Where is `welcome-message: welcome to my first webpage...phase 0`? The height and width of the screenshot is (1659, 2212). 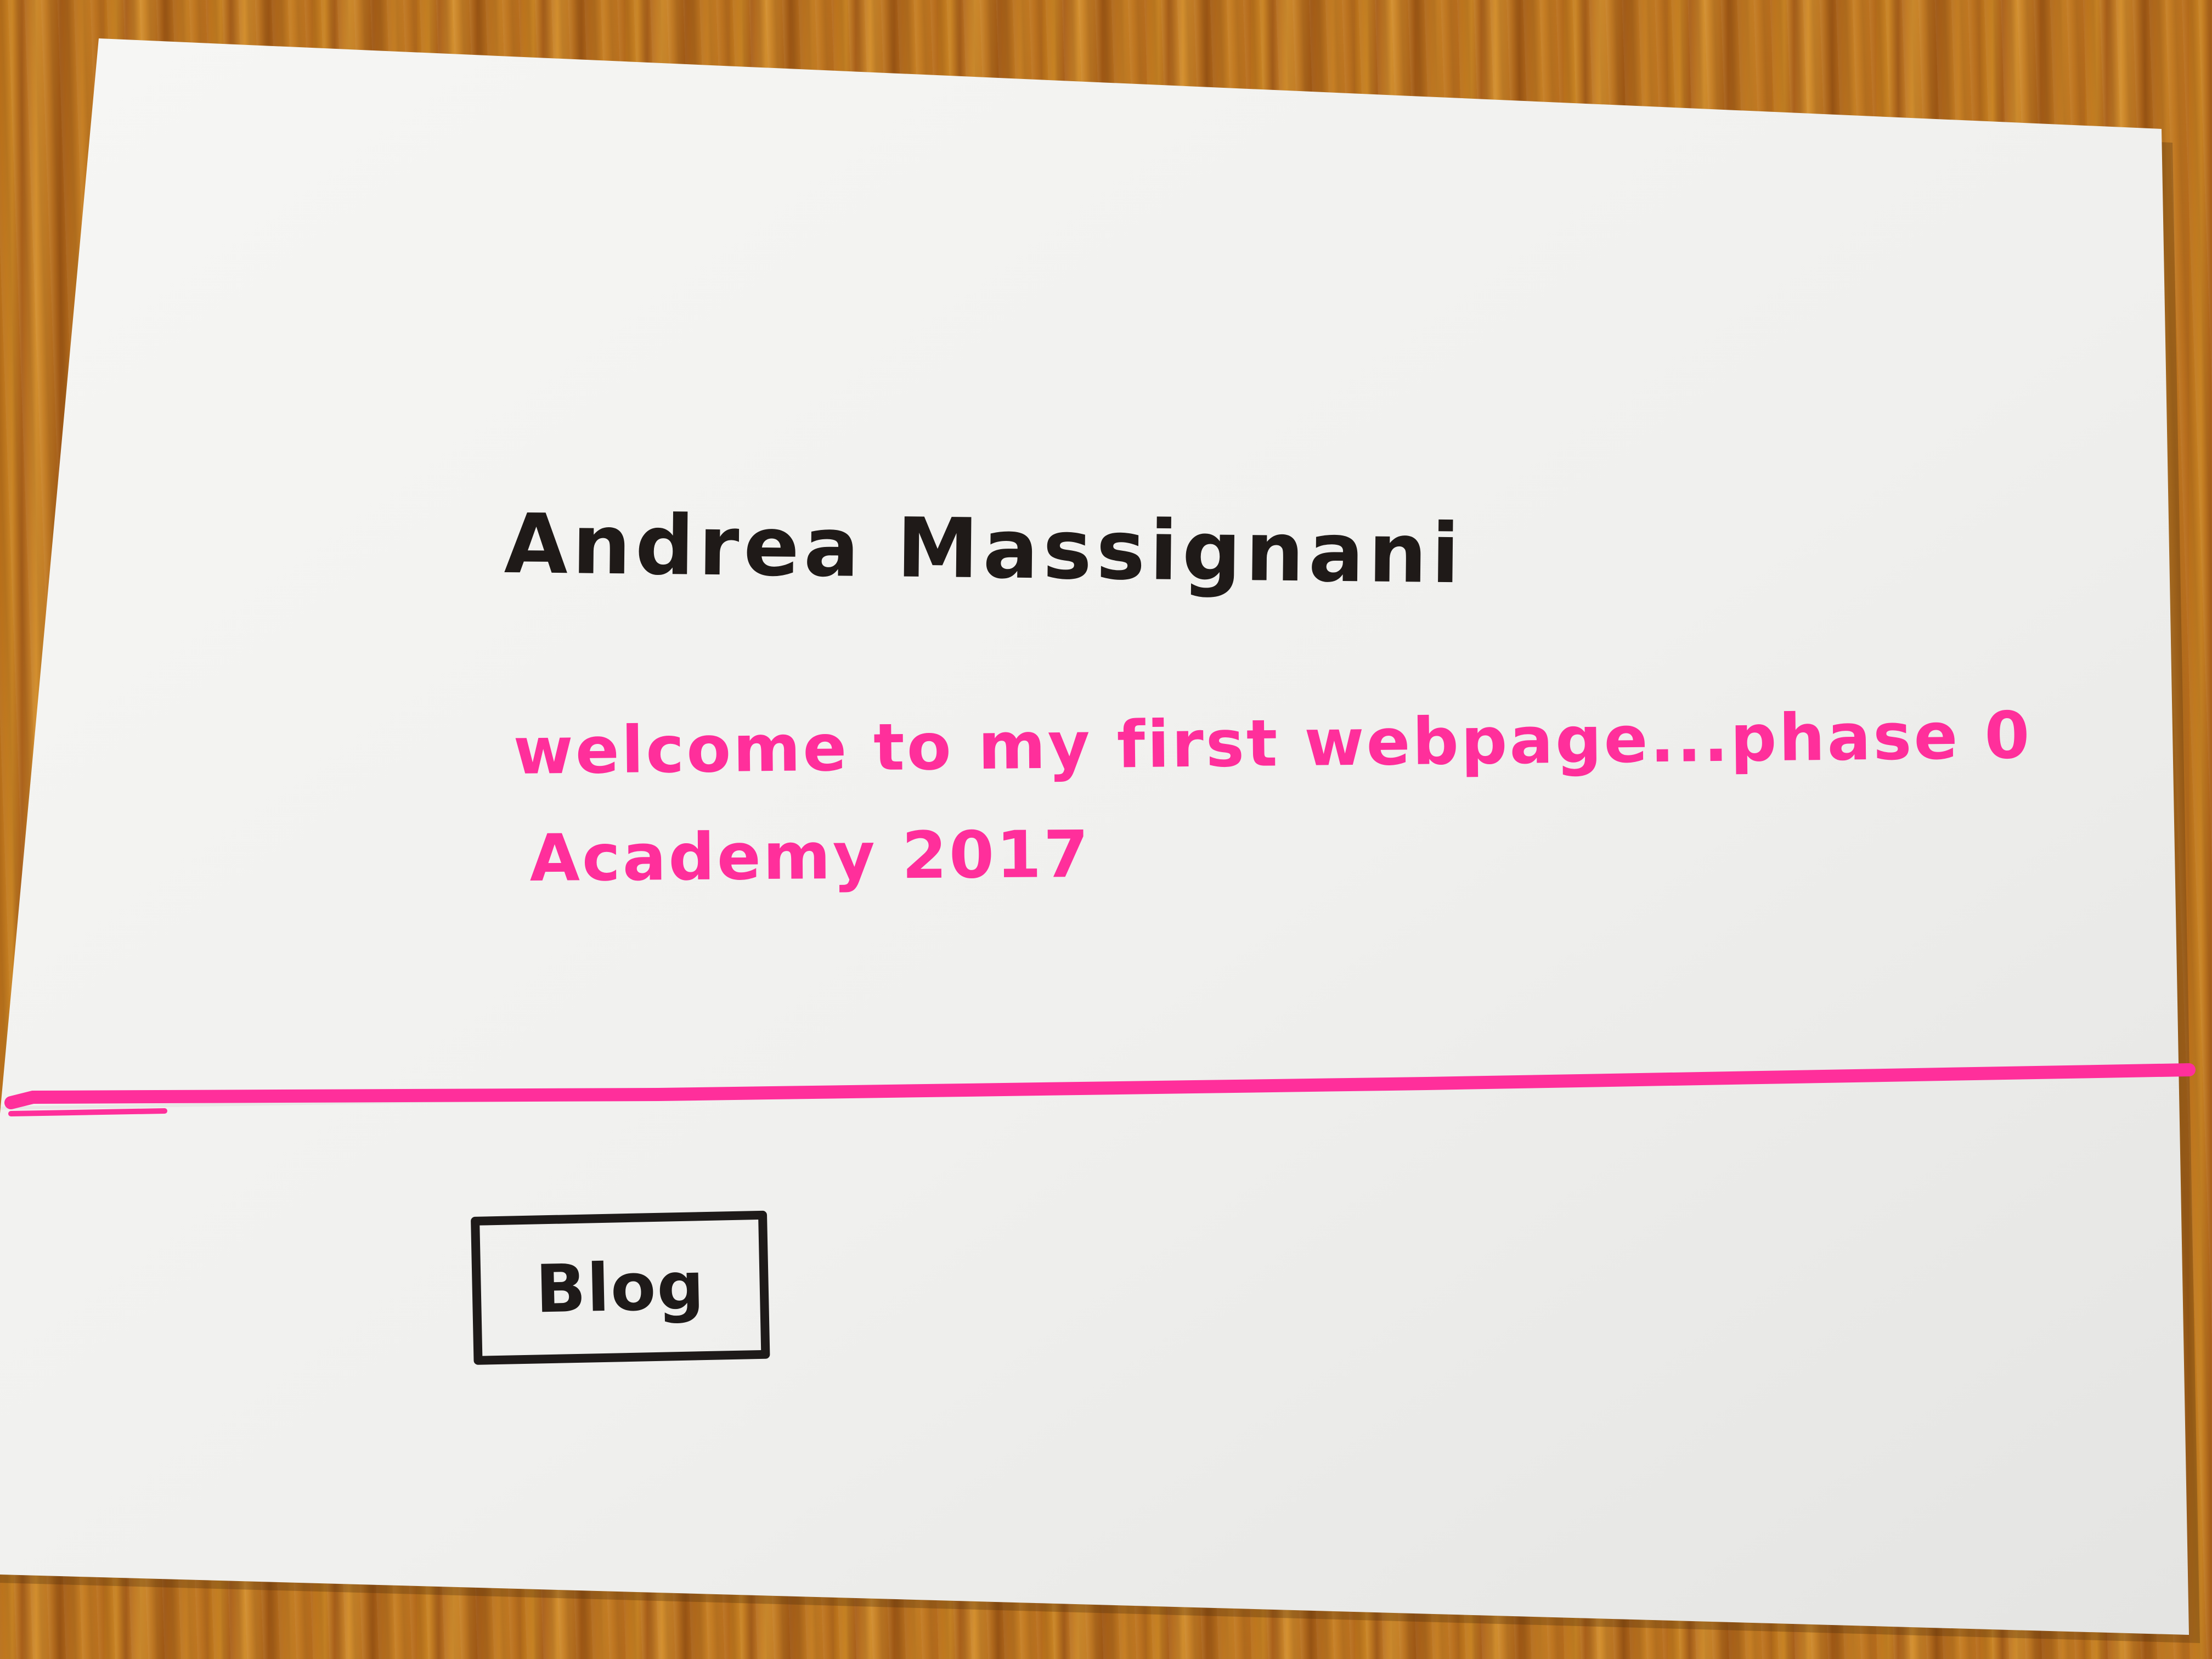 welcome-message: welcome to my first webpage...phase 0 is located at coordinates (1273, 743).